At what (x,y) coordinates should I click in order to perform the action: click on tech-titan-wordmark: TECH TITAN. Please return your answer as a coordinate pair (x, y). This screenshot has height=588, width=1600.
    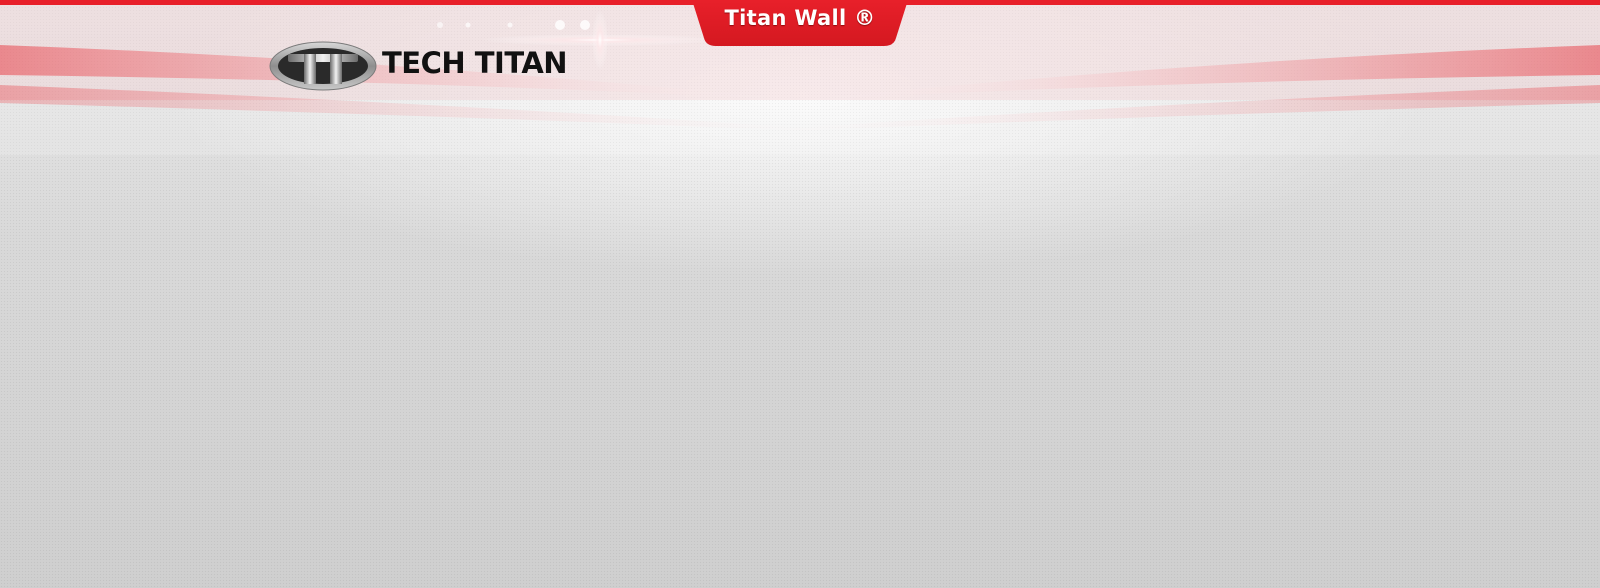
    Looking at the image, I should click on (475, 63).